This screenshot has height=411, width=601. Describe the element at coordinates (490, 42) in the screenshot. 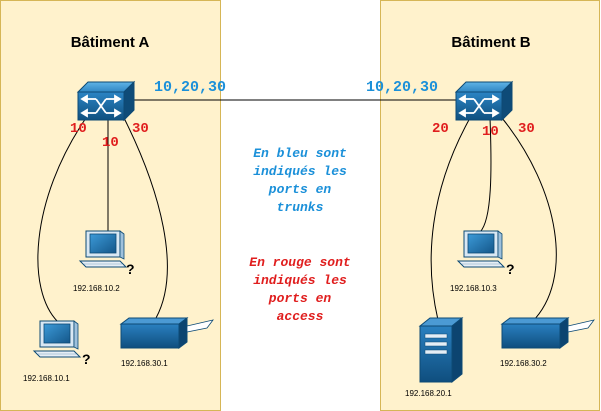

I see `building-b-title: Bâtiment B` at that location.